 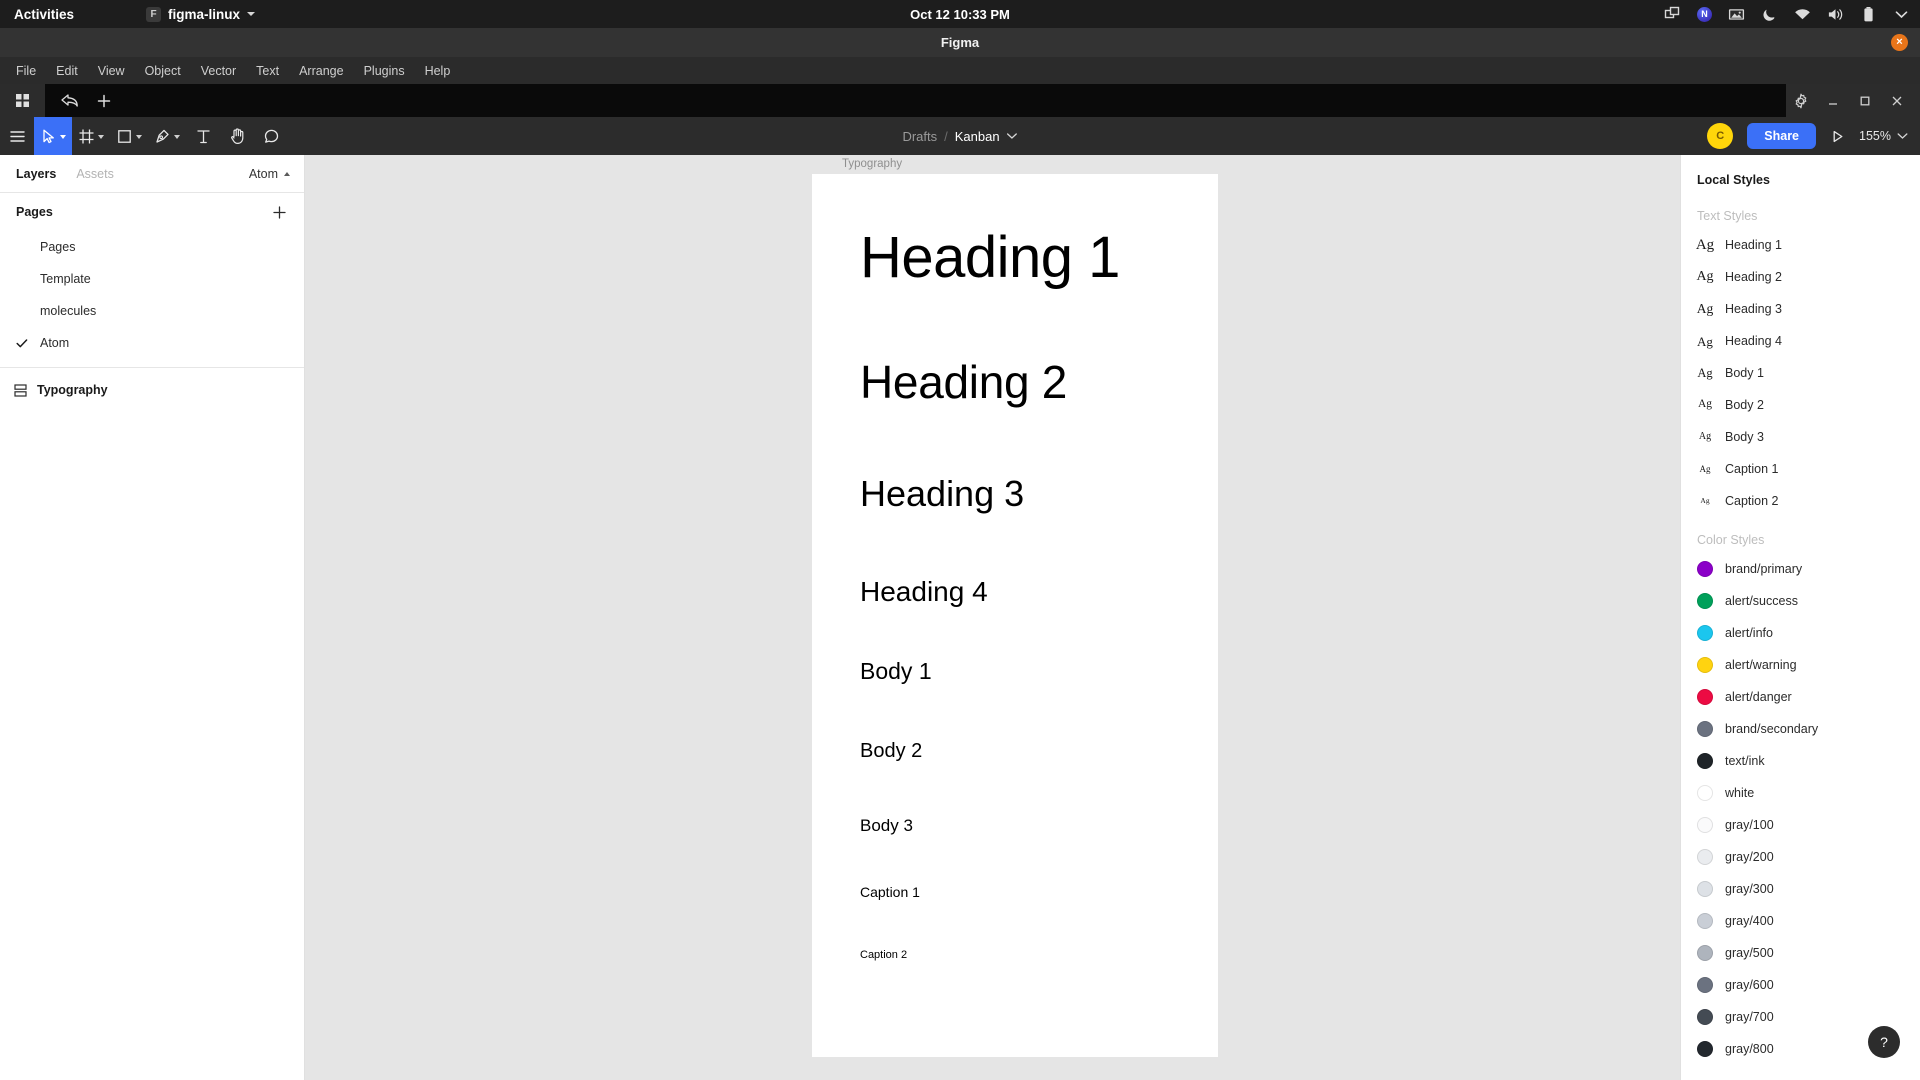 What do you see at coordinates (1800, 469) in the screenshot?
I see `text-style-caption-1: Ag Caption 1` at bounding box center [1800, 469].